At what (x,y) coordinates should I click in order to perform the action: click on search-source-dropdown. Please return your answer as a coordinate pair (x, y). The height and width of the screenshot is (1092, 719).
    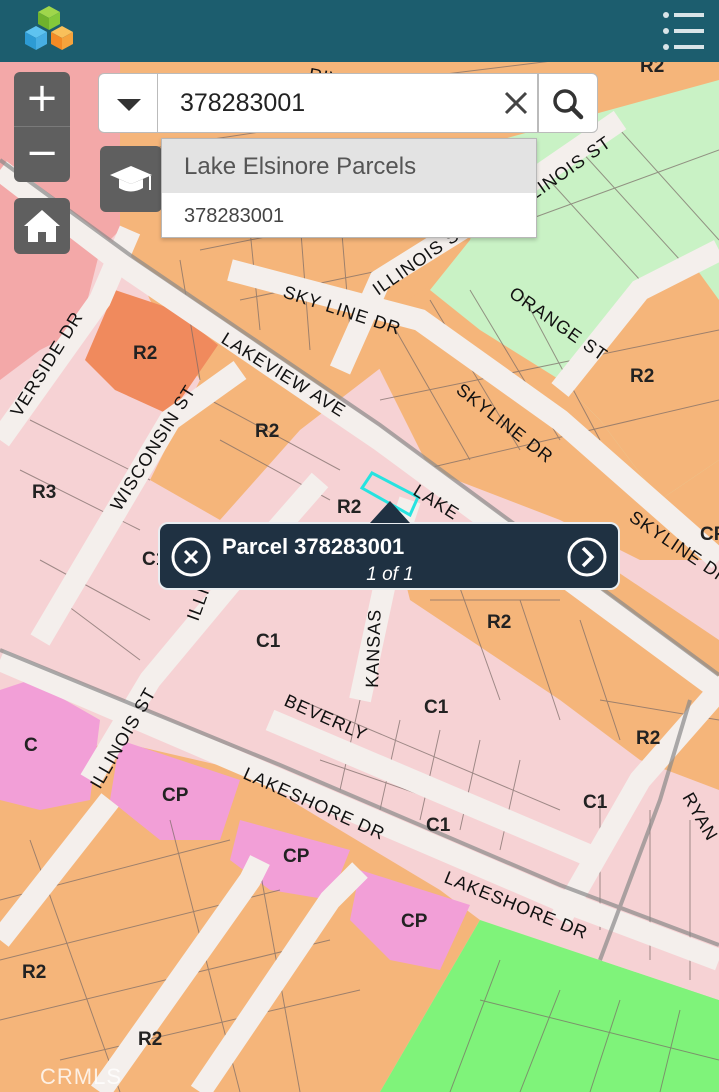
    Looking at the image, I should click on (128, 103).